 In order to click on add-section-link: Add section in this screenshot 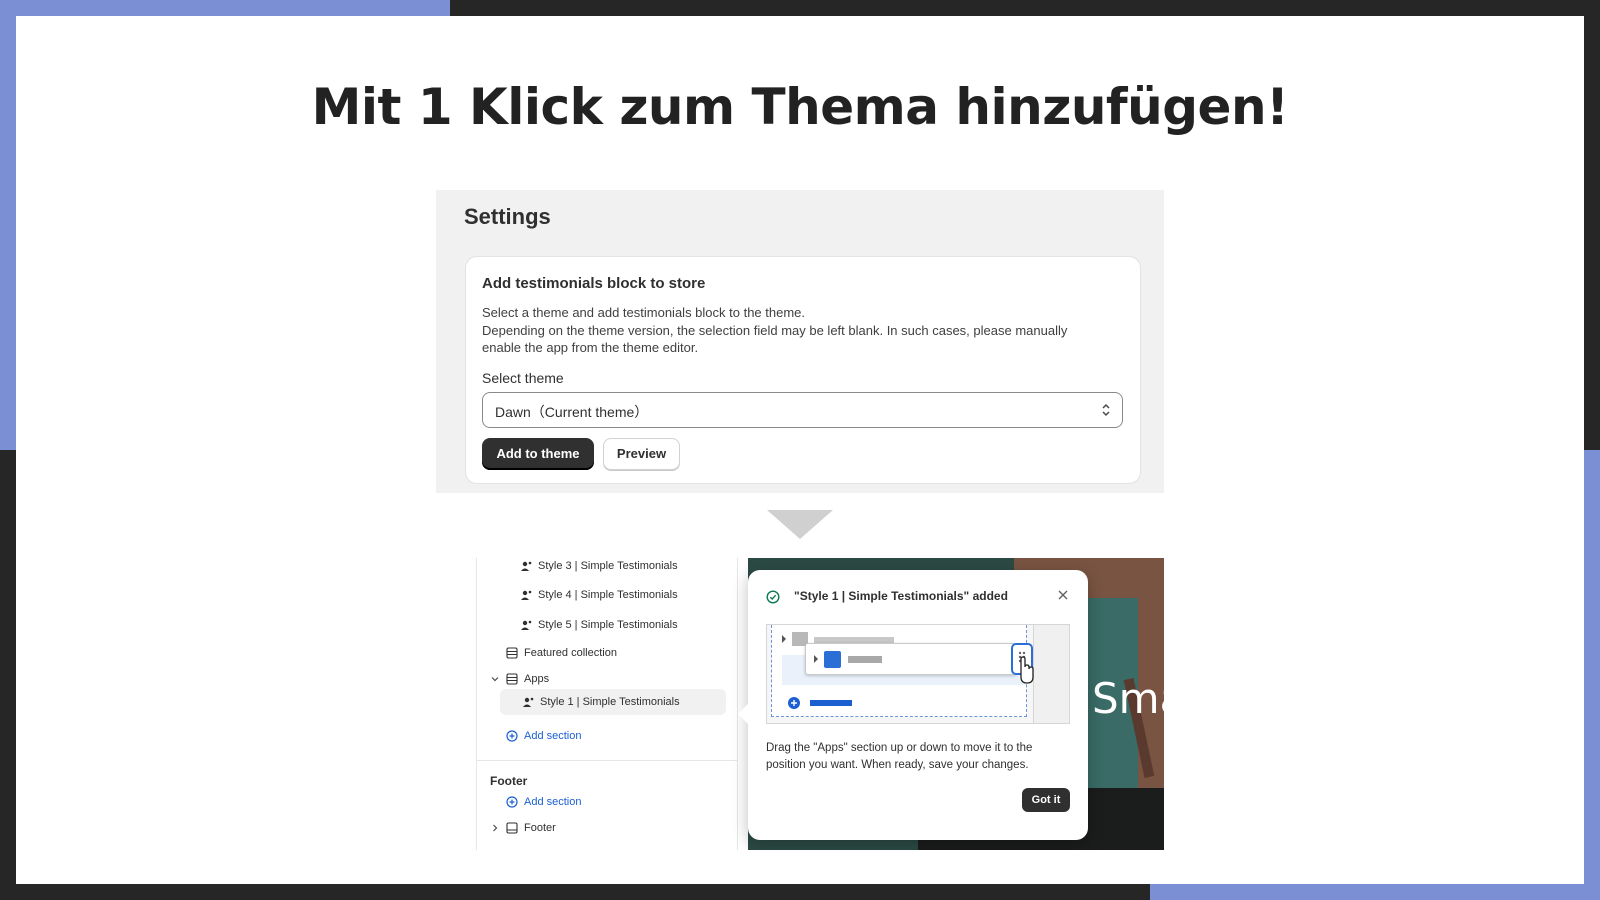, I will do `click(543, 736)`.